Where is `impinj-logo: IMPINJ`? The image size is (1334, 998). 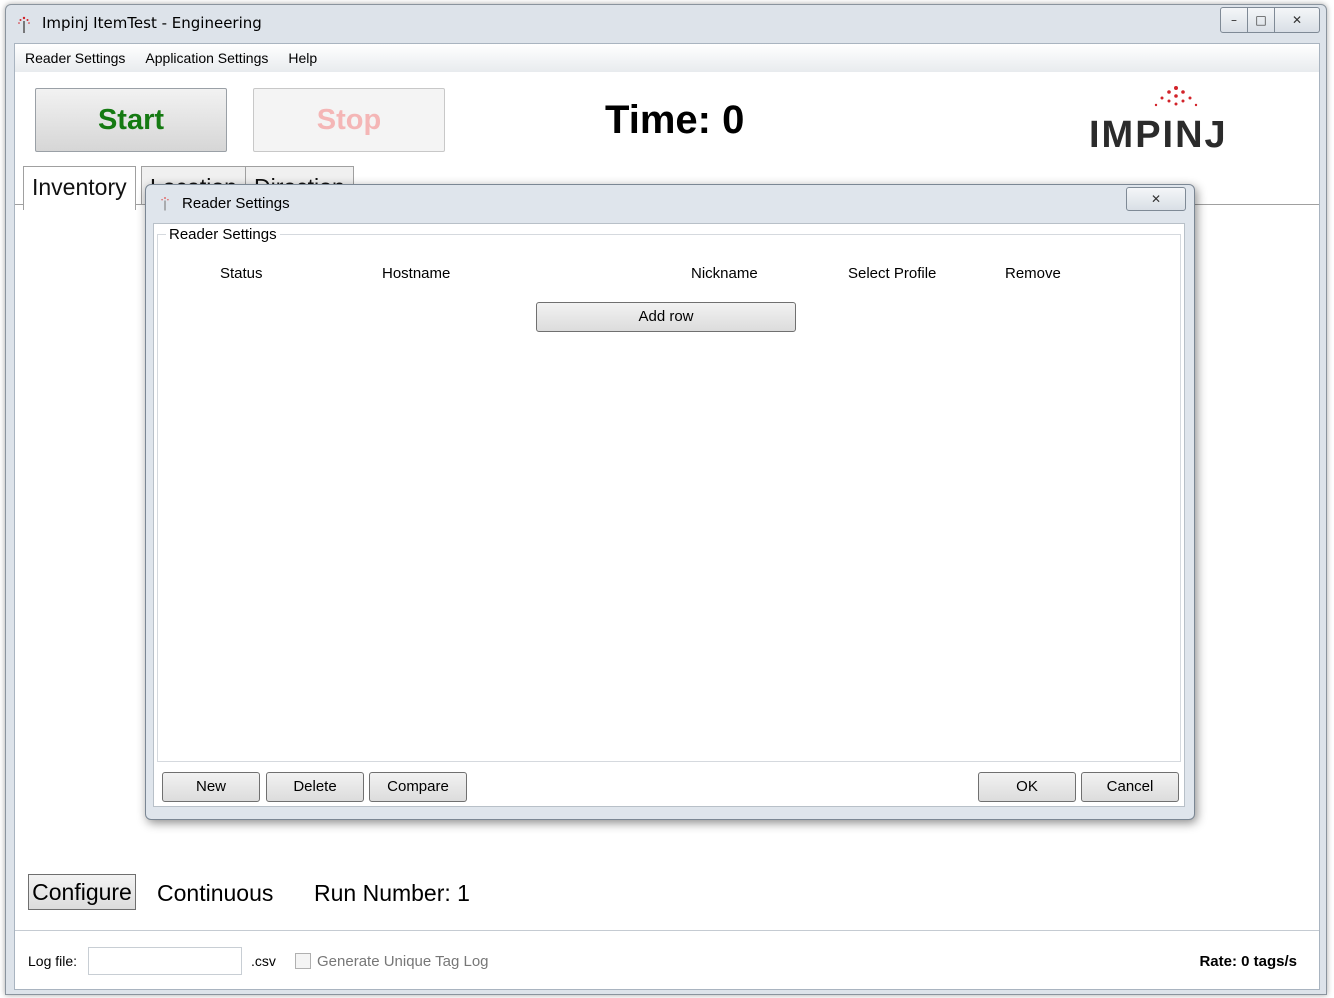 impinj-logo: IMPINJ is located at coordinates (1174, 119).